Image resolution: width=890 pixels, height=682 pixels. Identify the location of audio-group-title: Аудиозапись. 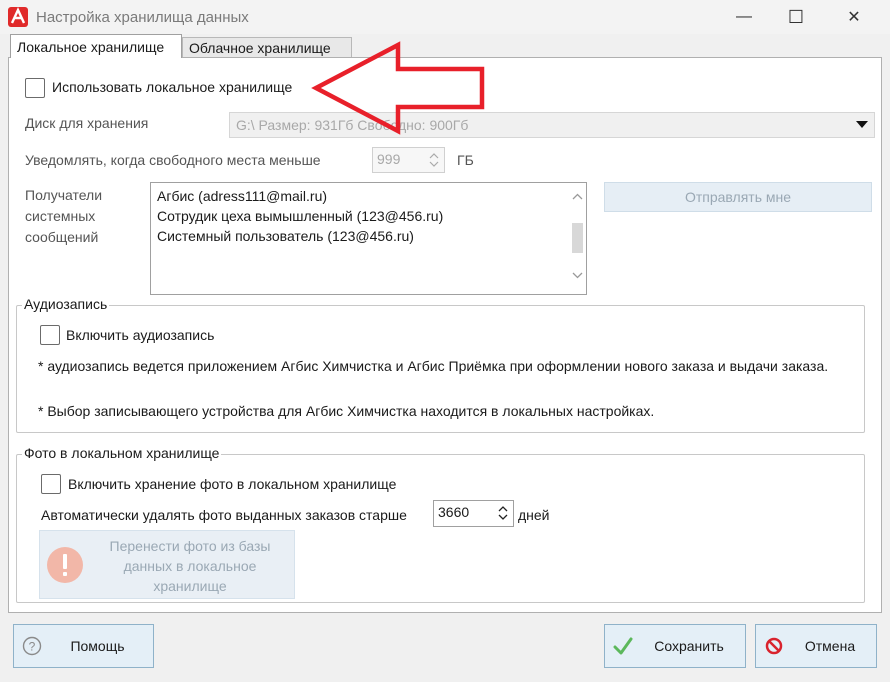
(66, 304).